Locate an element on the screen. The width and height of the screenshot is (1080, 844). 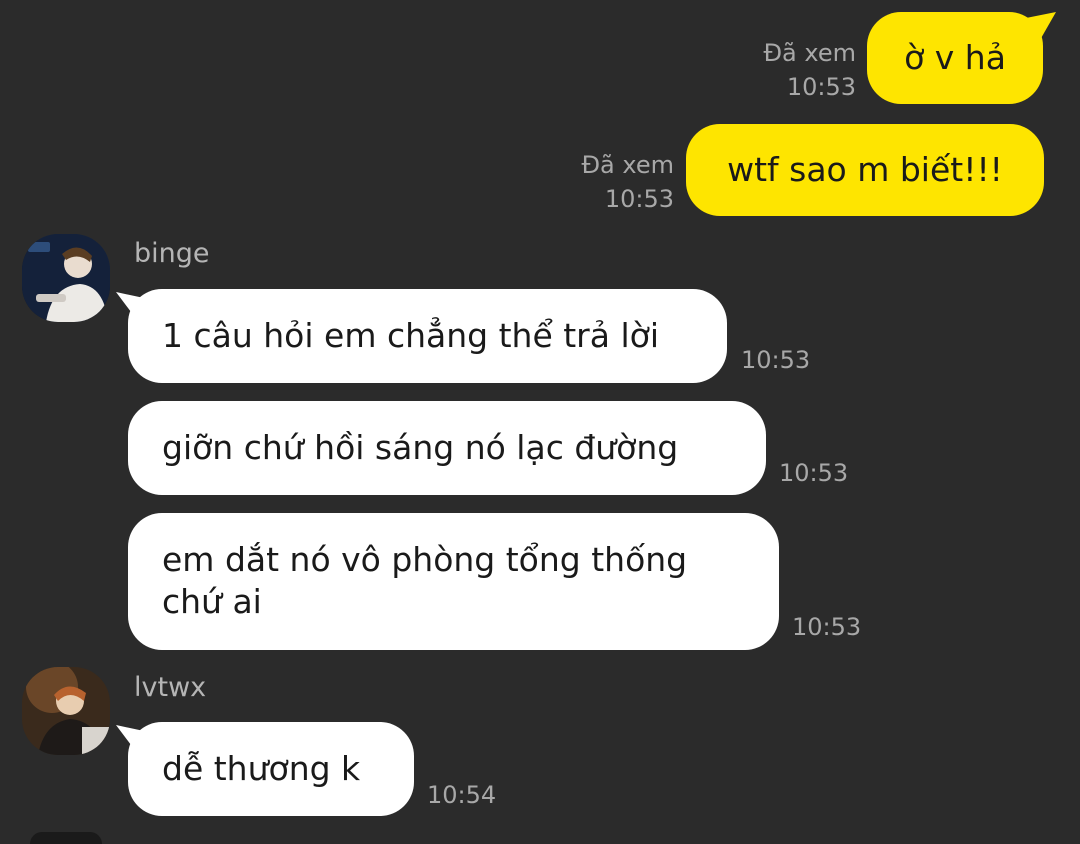
outgoing-message-bubble: wtf sao m biết!!! is located at coordinates (865, 170).